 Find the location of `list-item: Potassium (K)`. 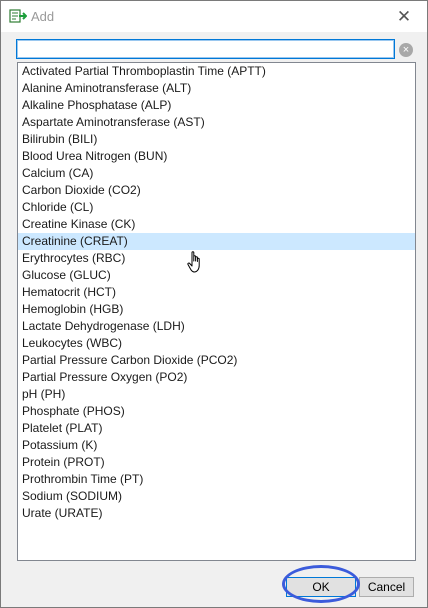

list-item: Potassium (K) is located at coordinates (216, 445).